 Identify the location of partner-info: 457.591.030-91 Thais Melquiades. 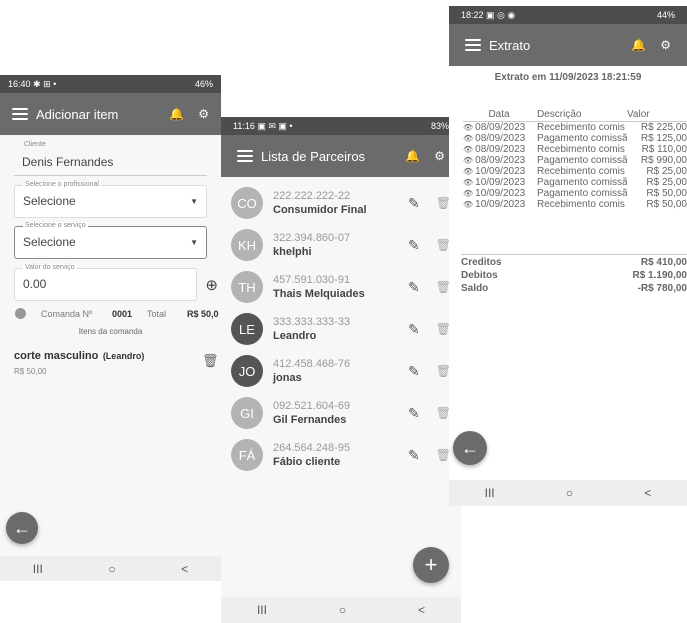
(340, 287).